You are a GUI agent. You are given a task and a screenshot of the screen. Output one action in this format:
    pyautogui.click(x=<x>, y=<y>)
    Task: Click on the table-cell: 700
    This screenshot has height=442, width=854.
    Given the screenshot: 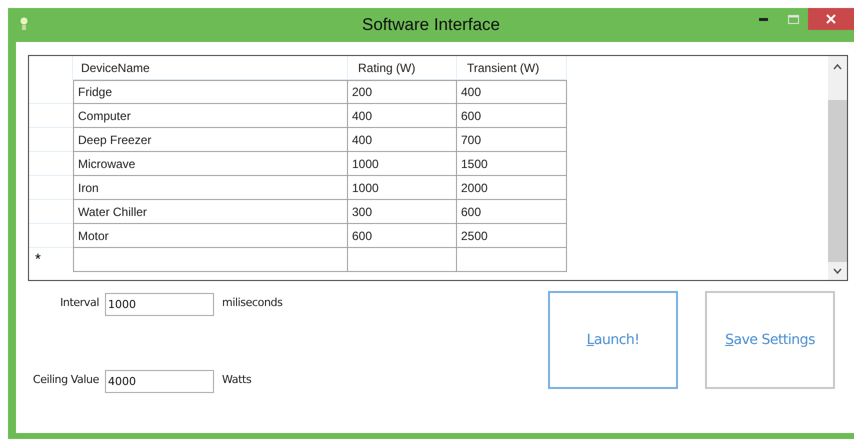 What is the action you would take?
    pyautogui.click(x=512, y=140)
    